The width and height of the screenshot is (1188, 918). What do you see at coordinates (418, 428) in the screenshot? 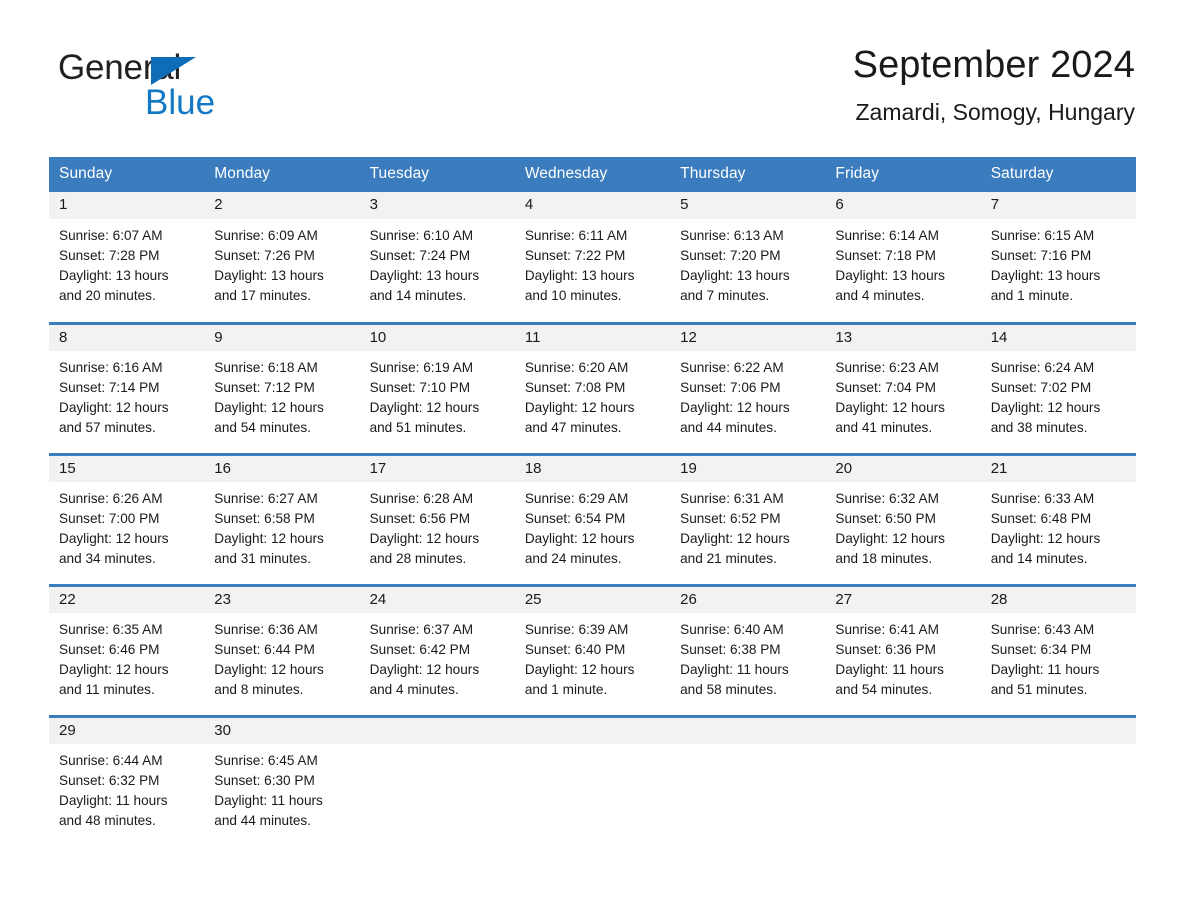
I see `daylight-text-line2: and 51 minutes.` at bounding box center [418, 428].